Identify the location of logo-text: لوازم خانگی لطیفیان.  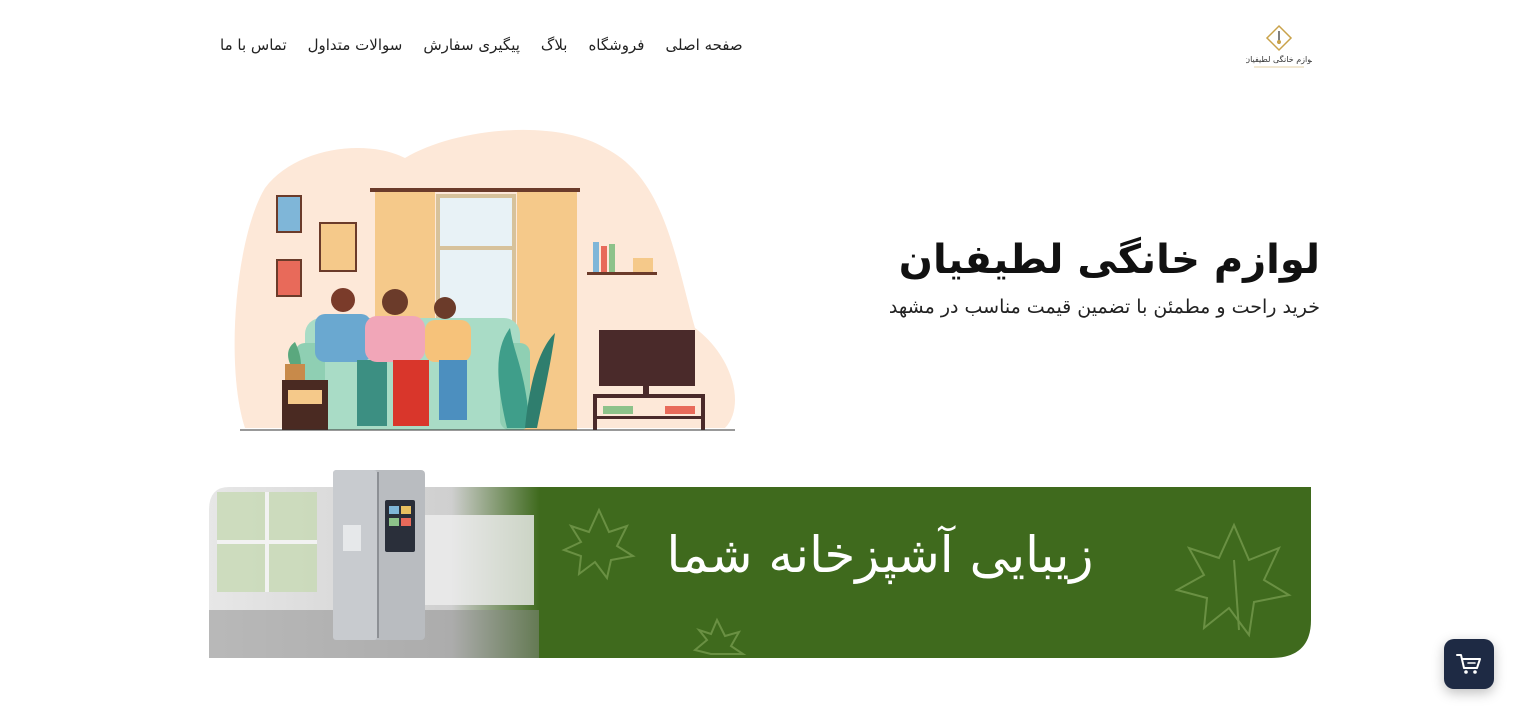
(1279, 59).